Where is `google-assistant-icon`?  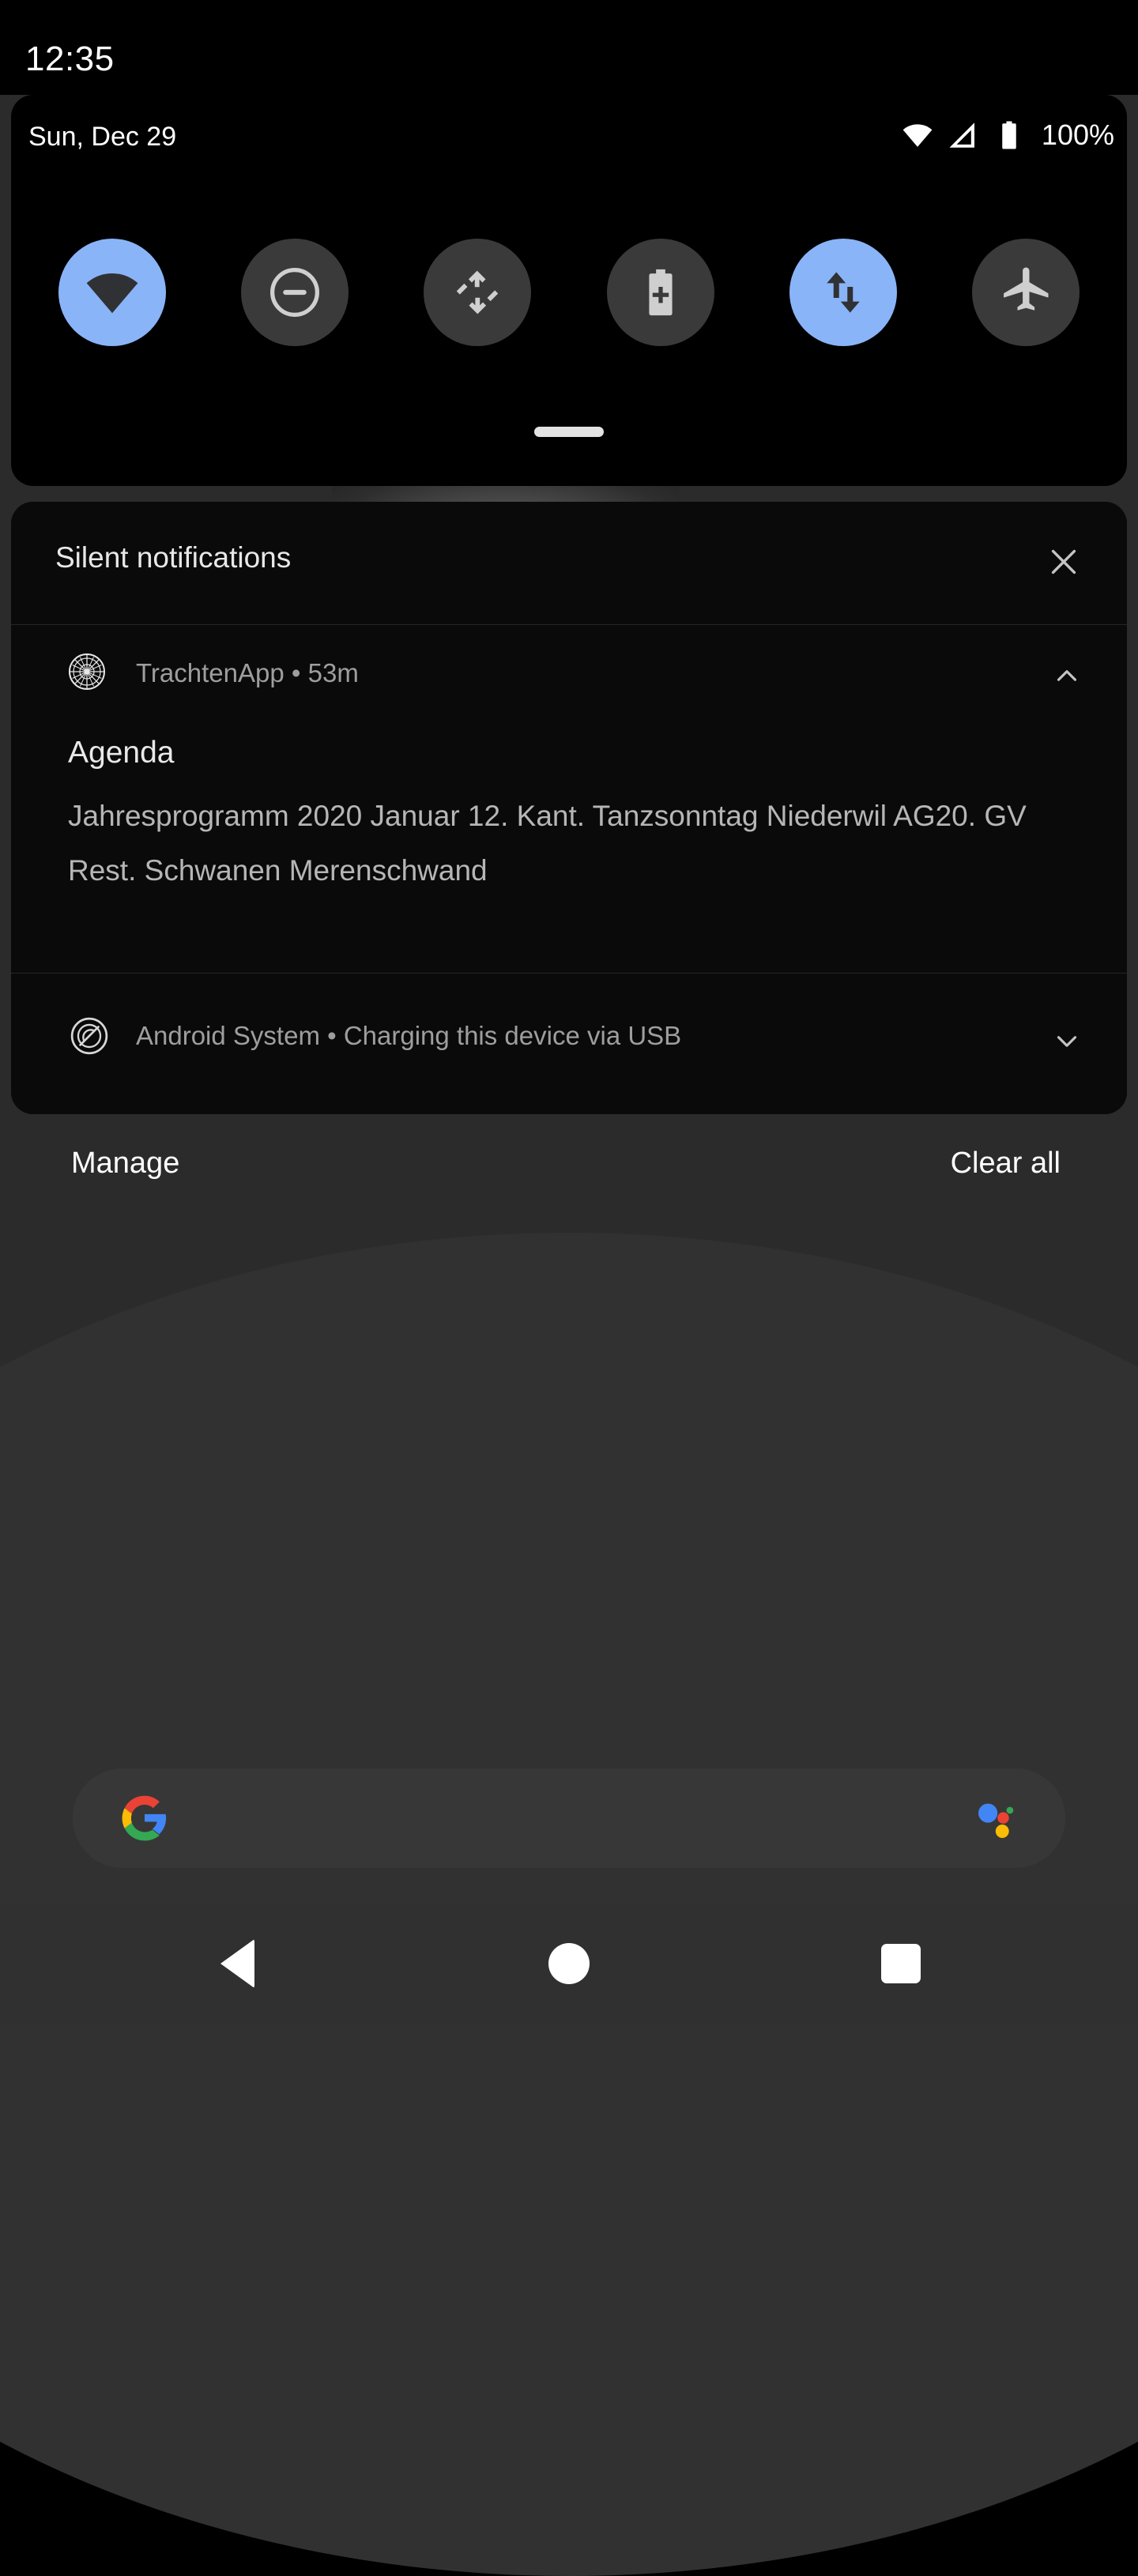 google-assistant-icon is located at coordinates (996, 1820).